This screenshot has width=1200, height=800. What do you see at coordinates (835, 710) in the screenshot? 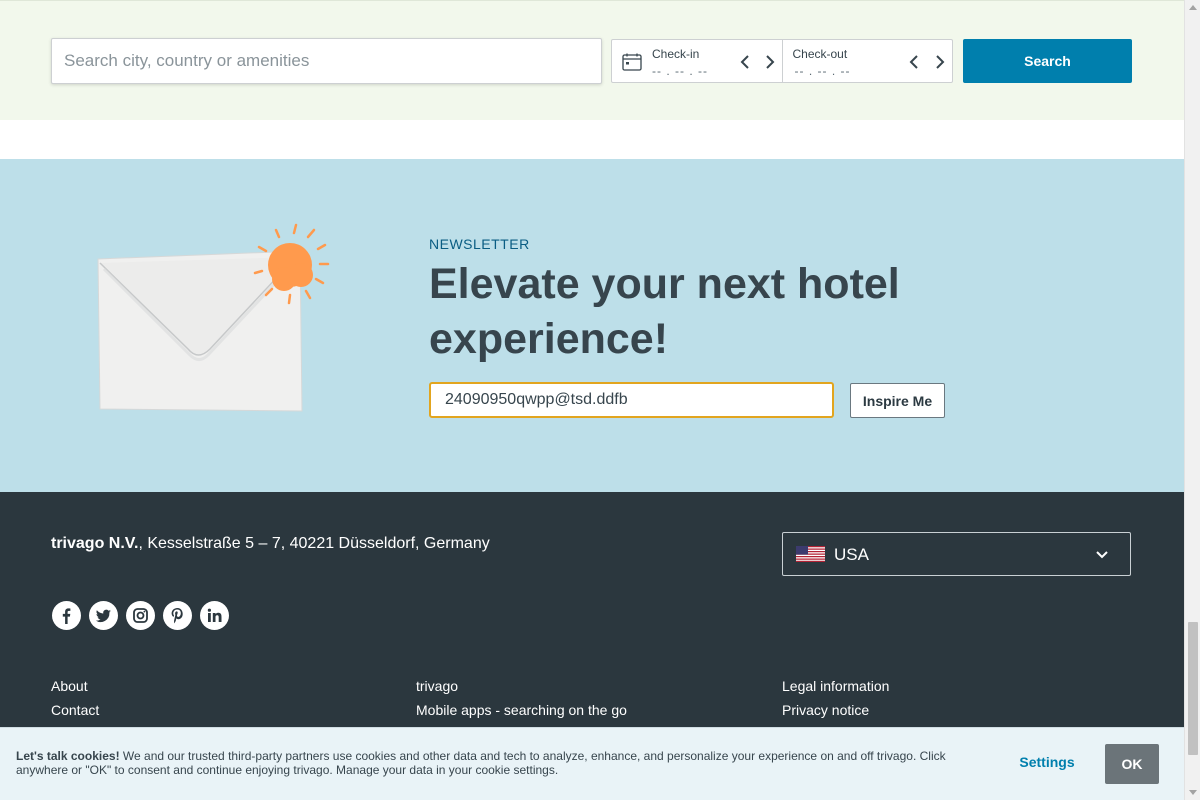
I see `footer-link-privacy: Privacy notice` at bounding box center [835, 710].